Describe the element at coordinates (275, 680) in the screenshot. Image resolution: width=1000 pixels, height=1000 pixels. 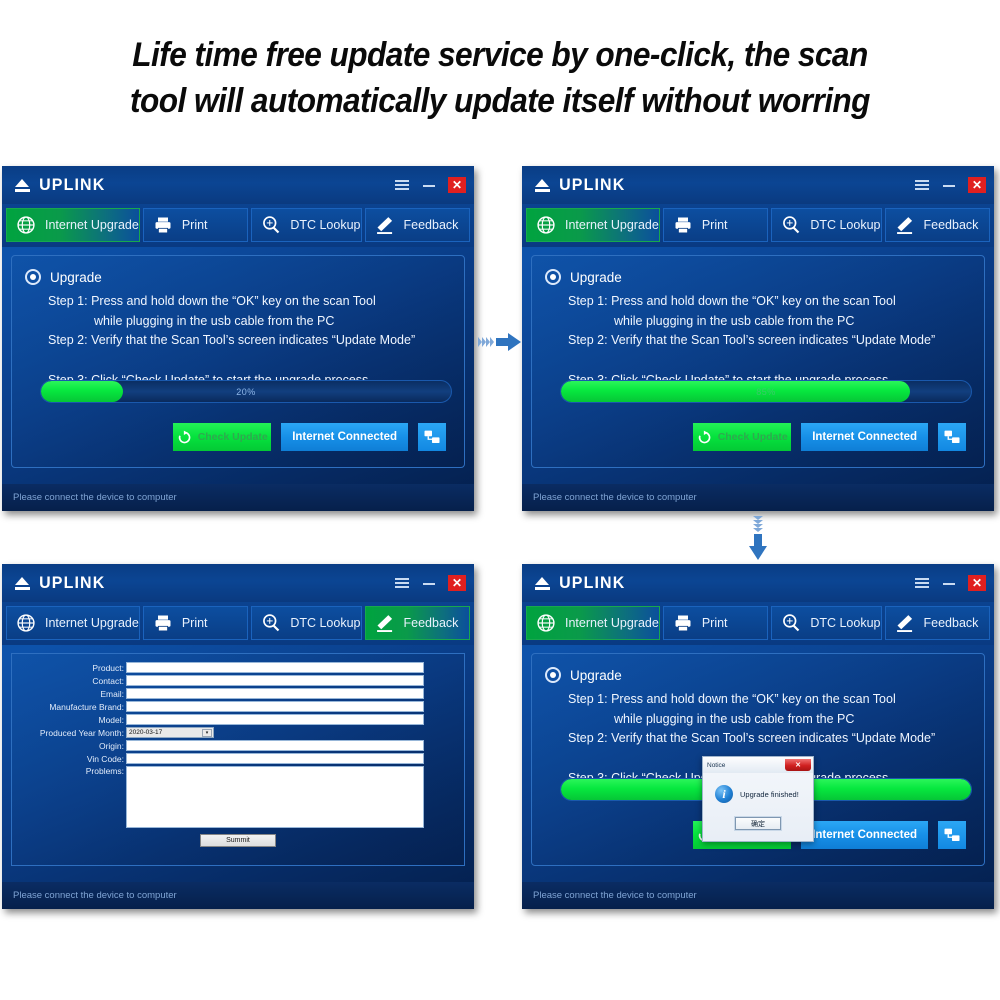
I see `contact-field` at that location.